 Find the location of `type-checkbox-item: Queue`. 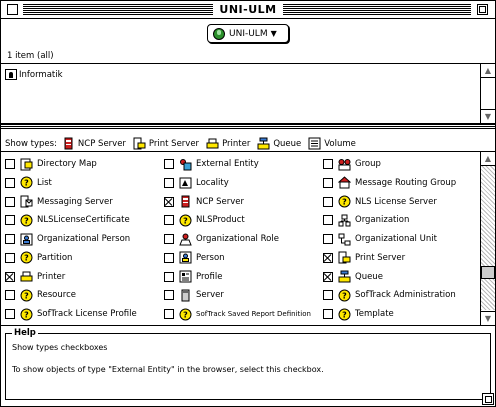

type-checkbox-item: Queue is located at coordinates (353, 277).